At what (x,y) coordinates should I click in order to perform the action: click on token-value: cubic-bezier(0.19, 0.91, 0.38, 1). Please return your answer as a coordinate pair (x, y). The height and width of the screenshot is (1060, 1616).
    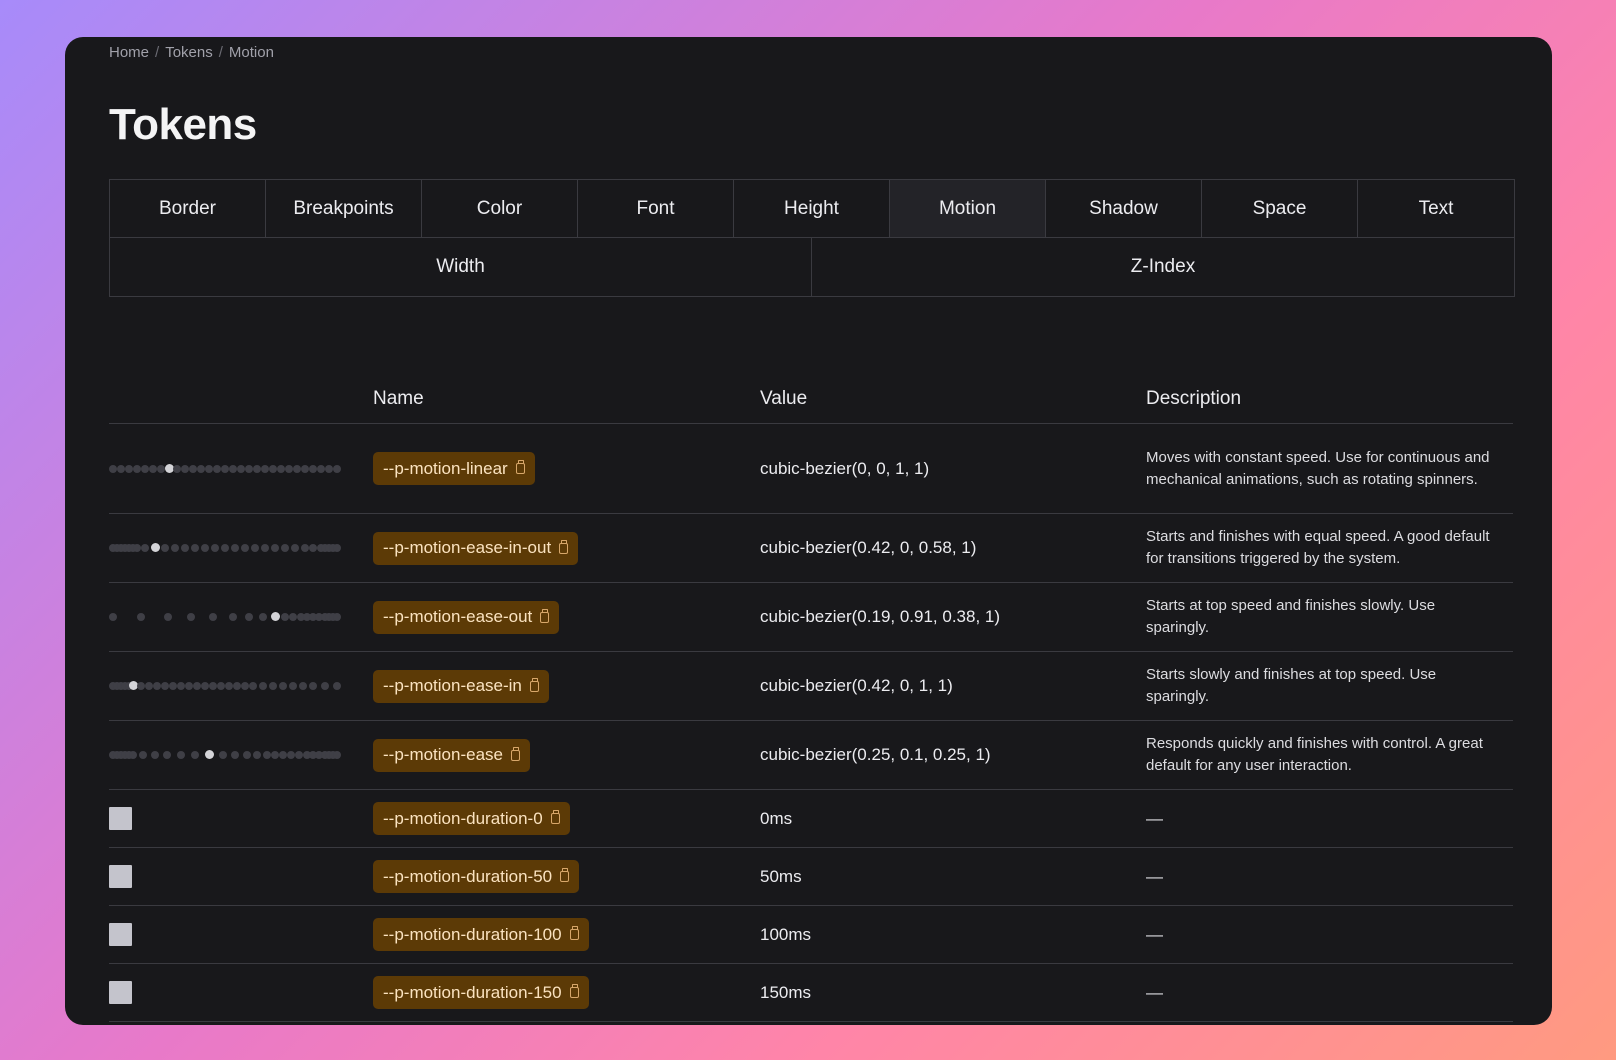
    Looking at the image, I should click on (953, 617).